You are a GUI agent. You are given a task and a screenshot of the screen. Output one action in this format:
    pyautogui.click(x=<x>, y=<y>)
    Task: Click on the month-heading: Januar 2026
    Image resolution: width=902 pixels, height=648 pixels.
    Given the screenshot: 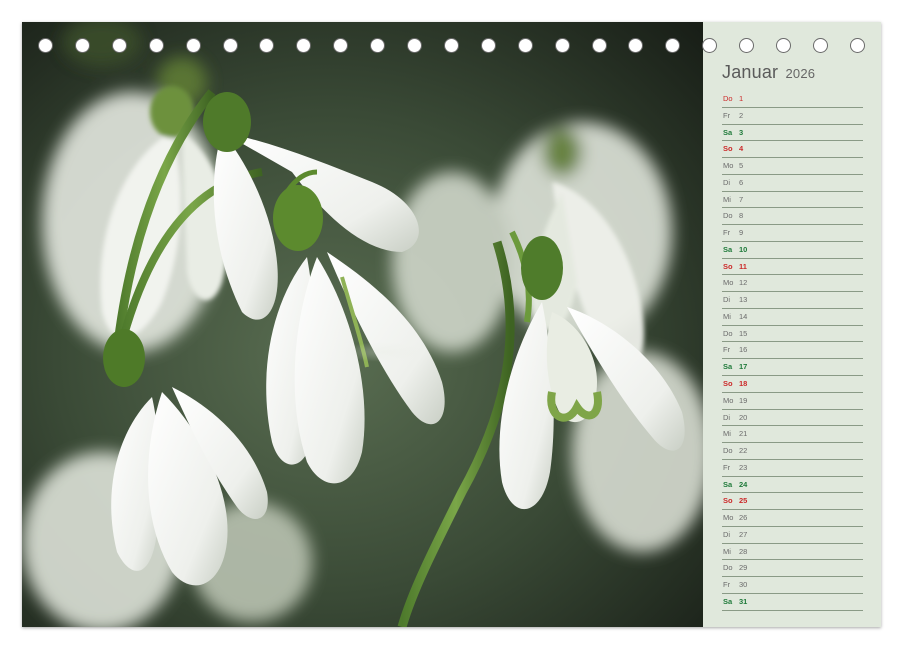 What is the action you would take?
    pyautogui.click(x=768, y=72)
    